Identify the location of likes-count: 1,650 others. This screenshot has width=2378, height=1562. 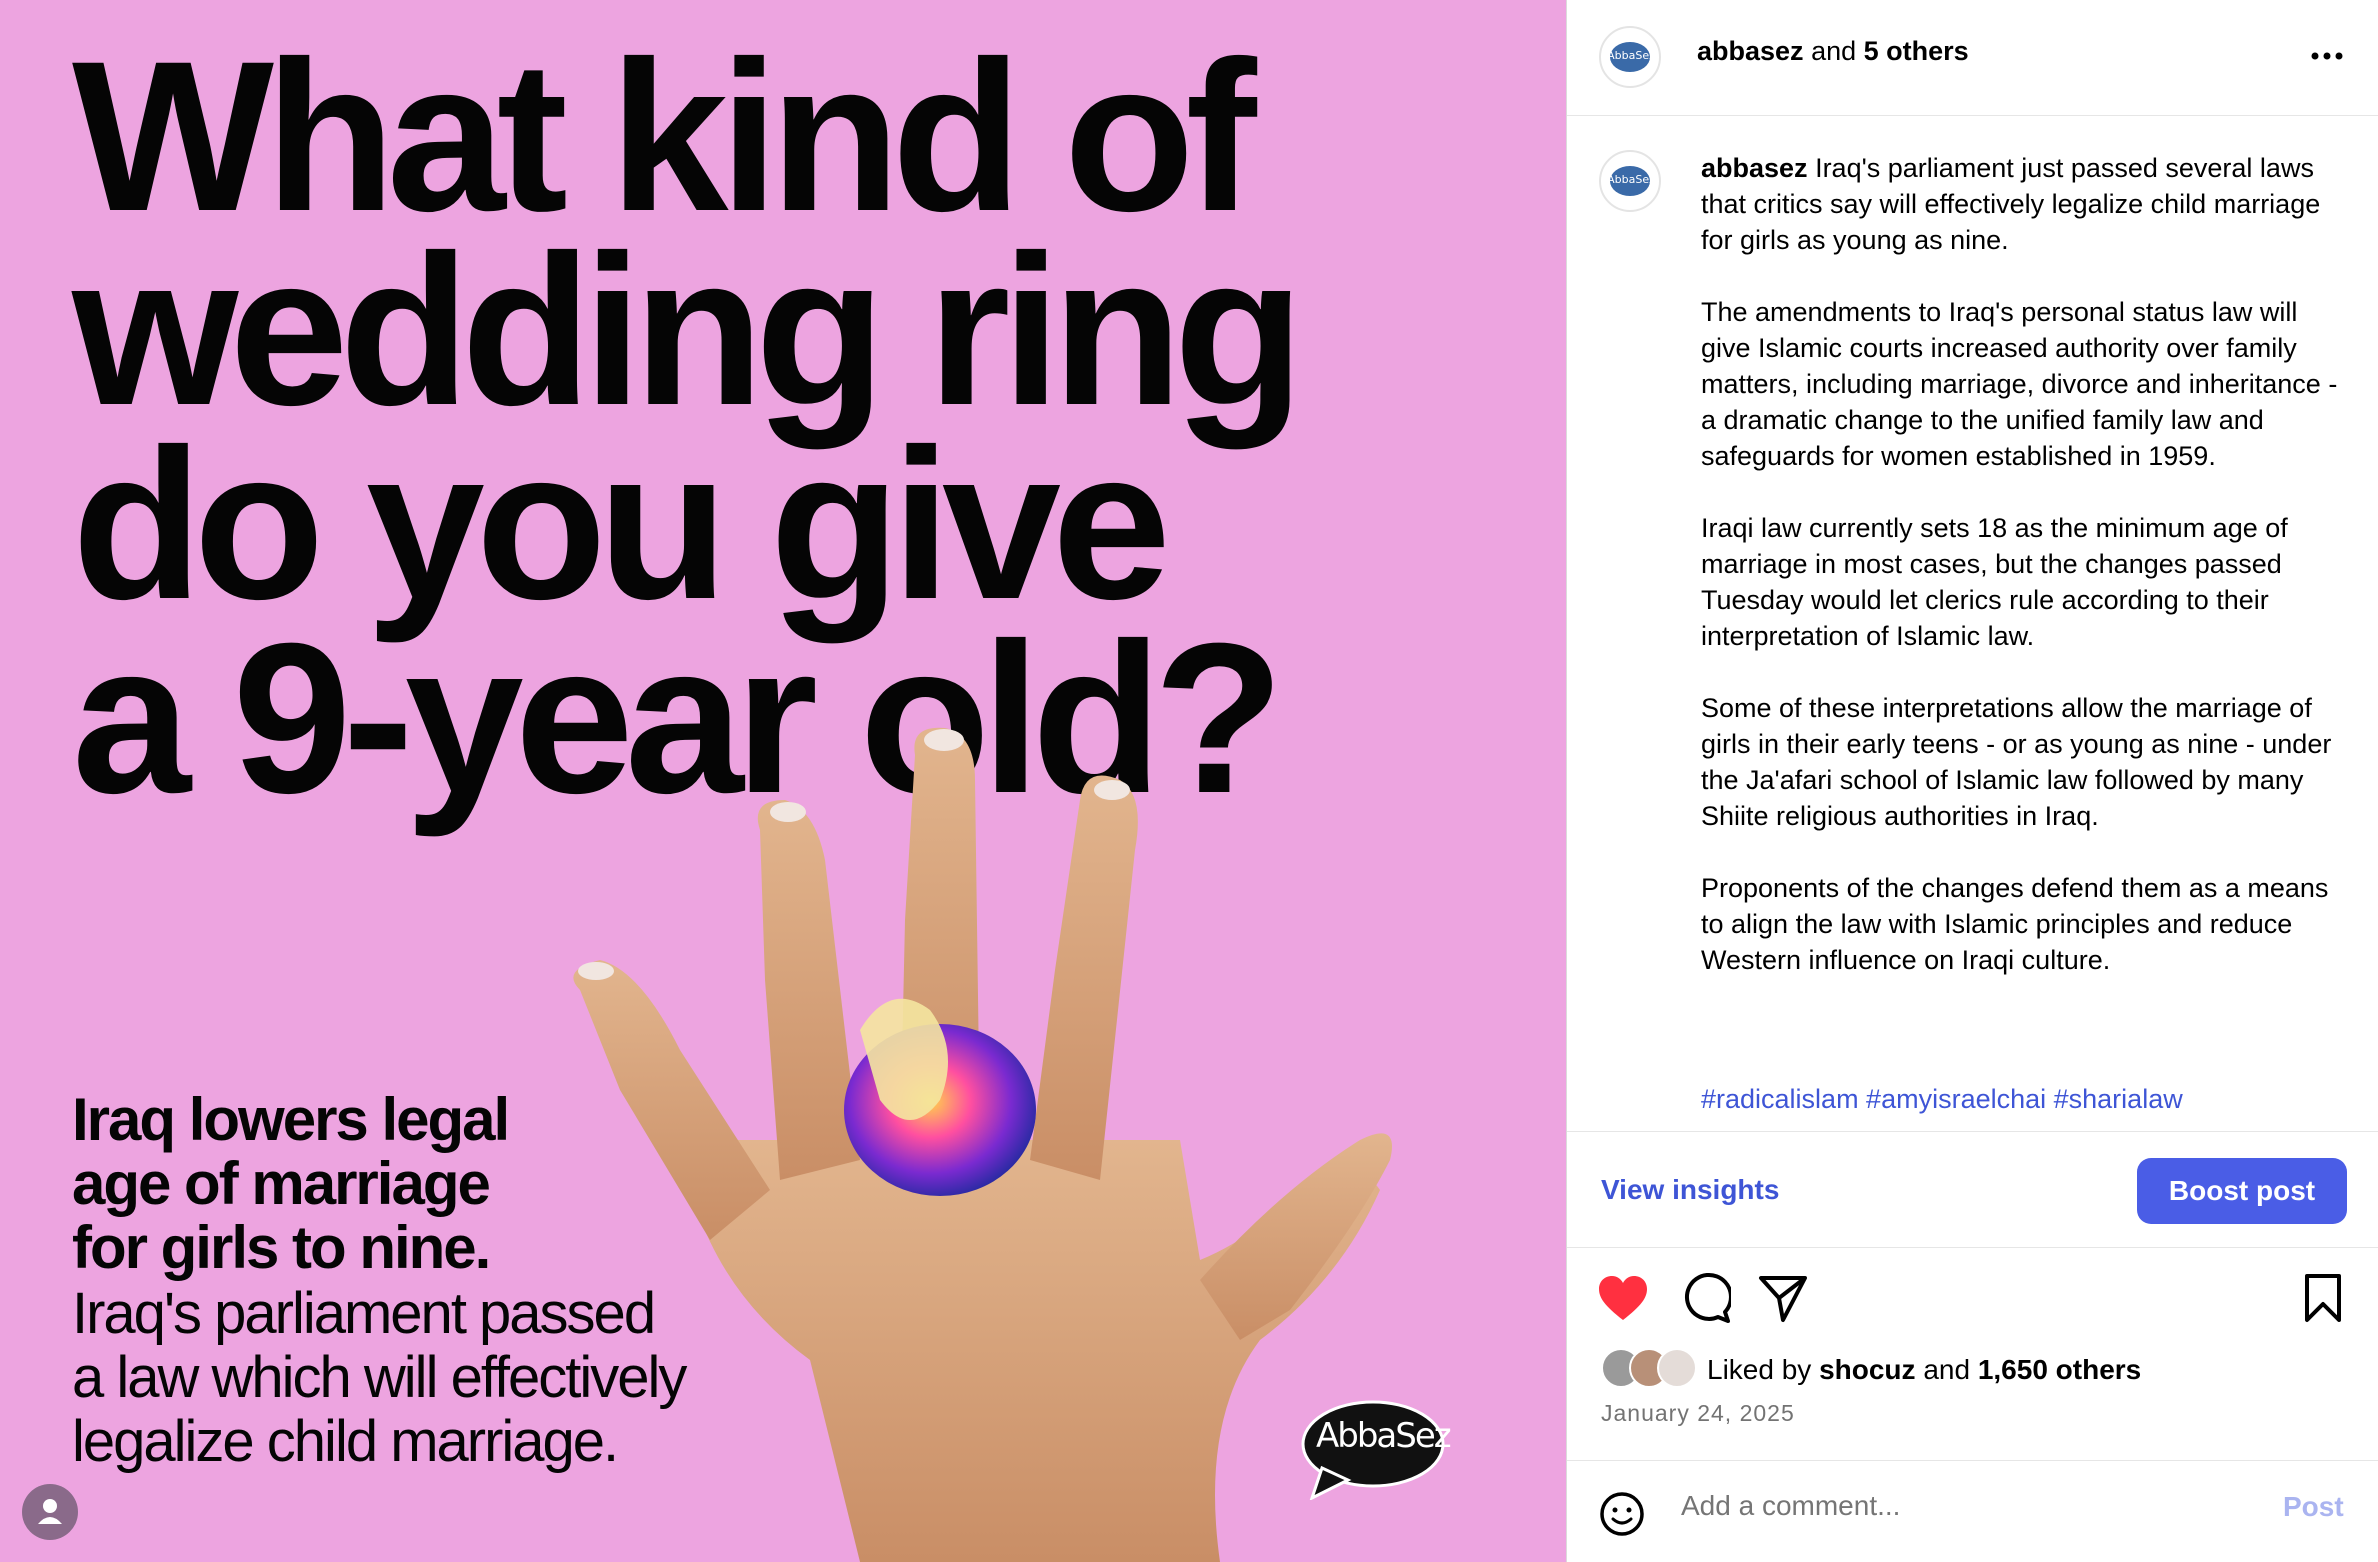
(2059, 1369).